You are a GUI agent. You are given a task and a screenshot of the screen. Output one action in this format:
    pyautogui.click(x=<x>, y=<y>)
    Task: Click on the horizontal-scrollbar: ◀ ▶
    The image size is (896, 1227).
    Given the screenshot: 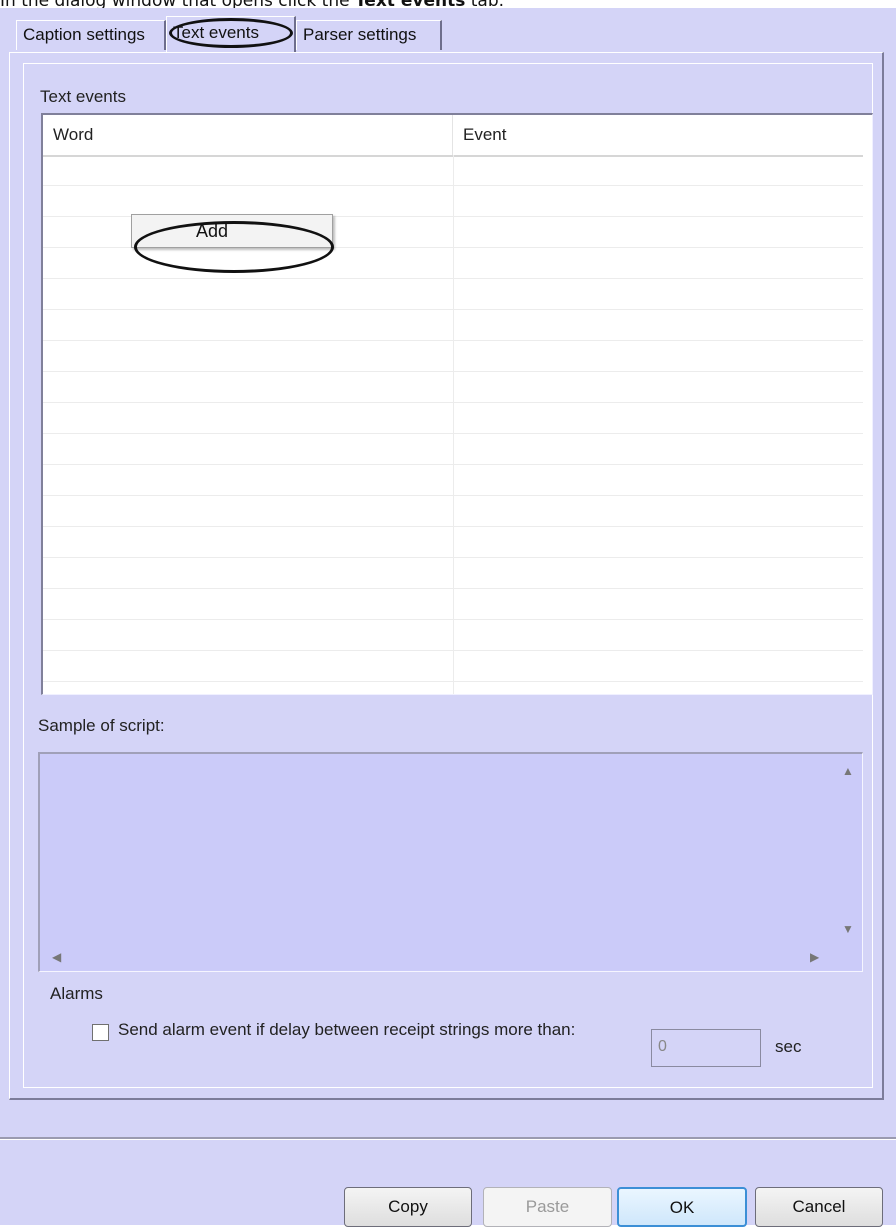 What is the action you would take?
    pyautogui.click(x=437, y=958)
    